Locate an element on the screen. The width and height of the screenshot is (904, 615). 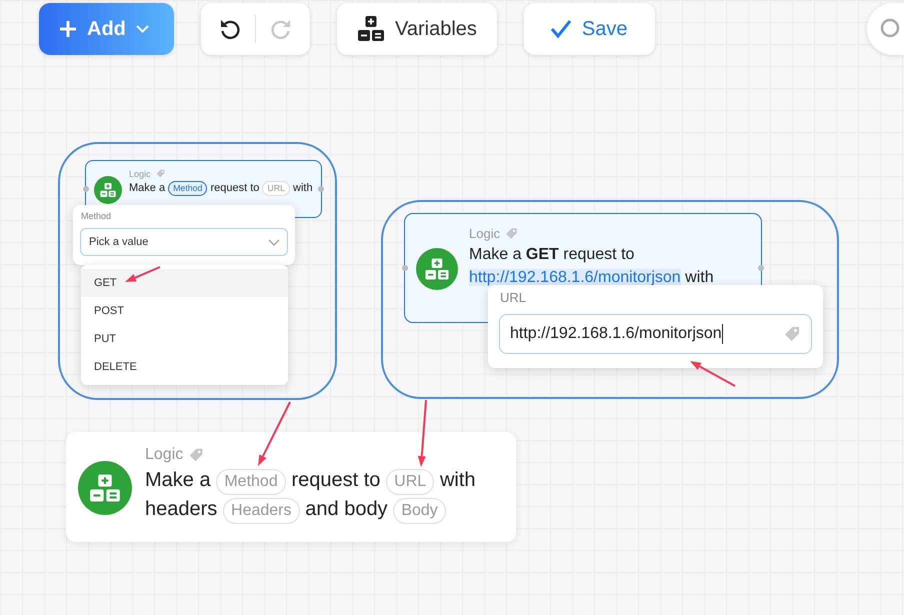
plus-icon is located at coordinates (68, 29).